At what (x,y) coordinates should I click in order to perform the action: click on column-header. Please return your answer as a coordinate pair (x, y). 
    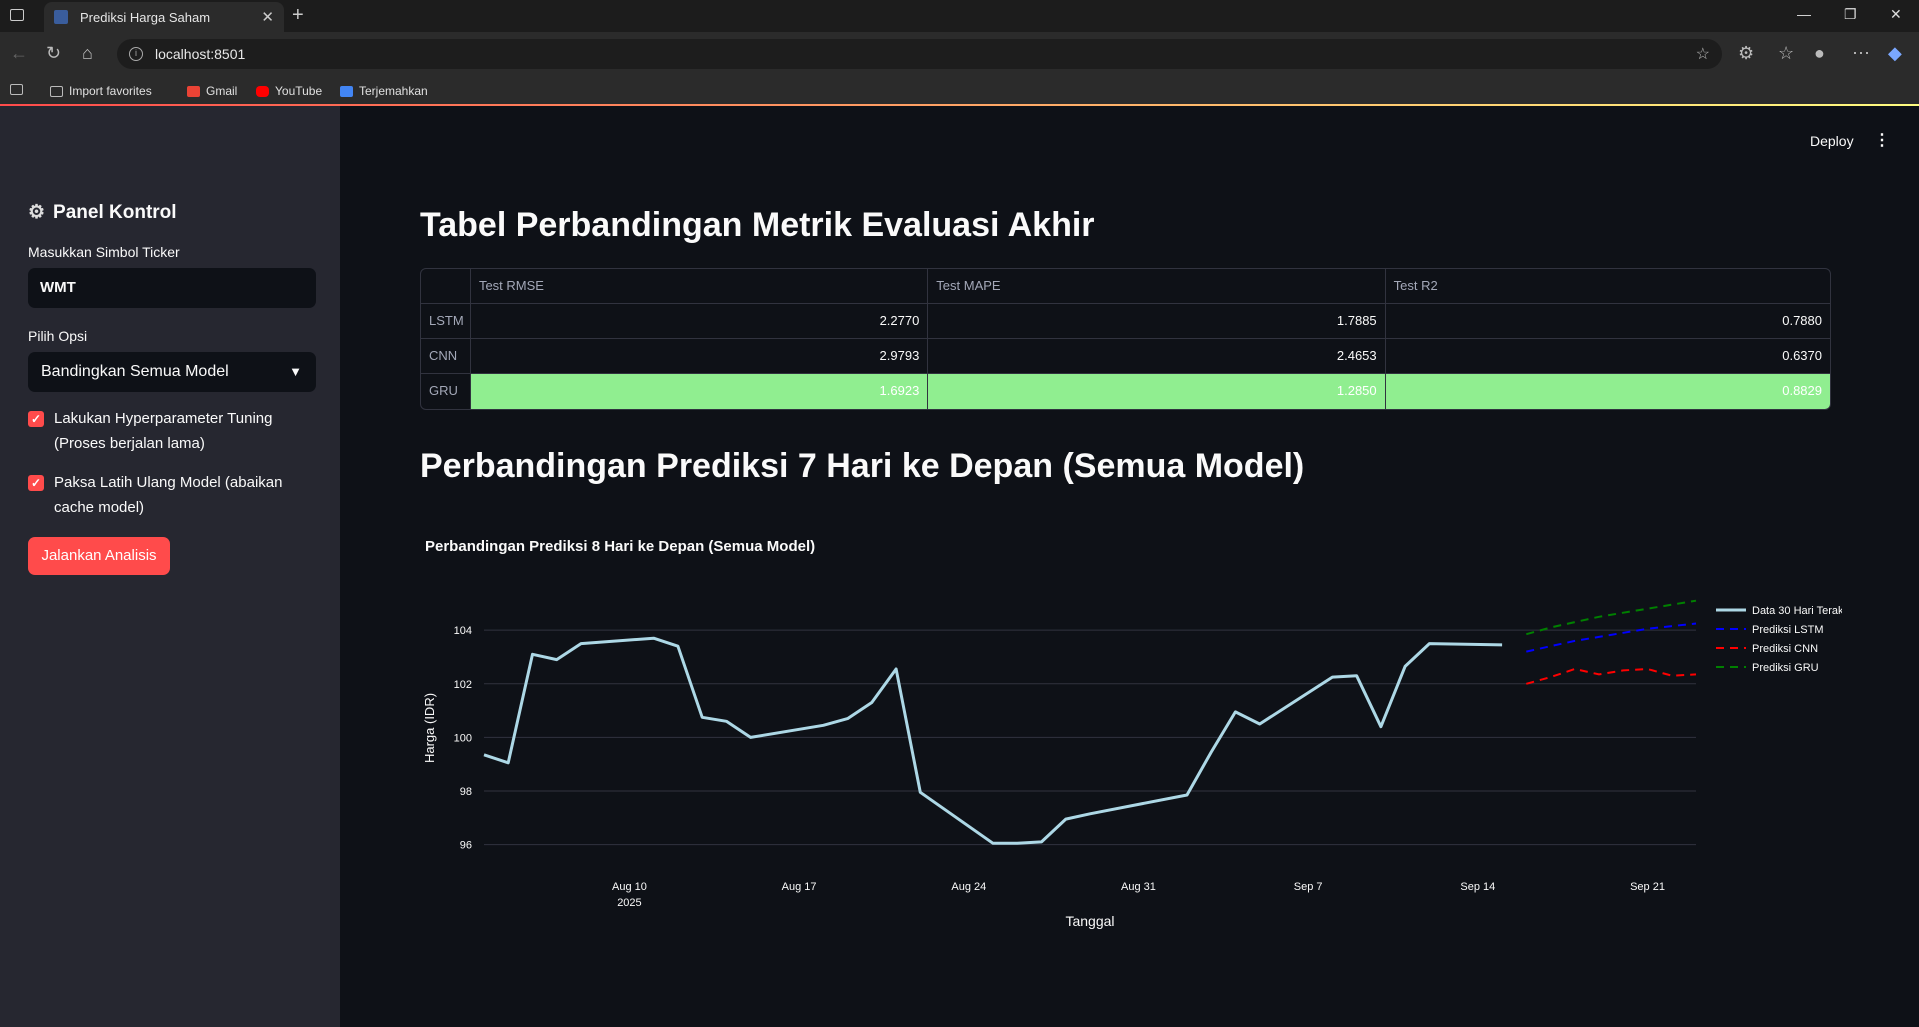
    Looking at the image, I should click on (446, 286).